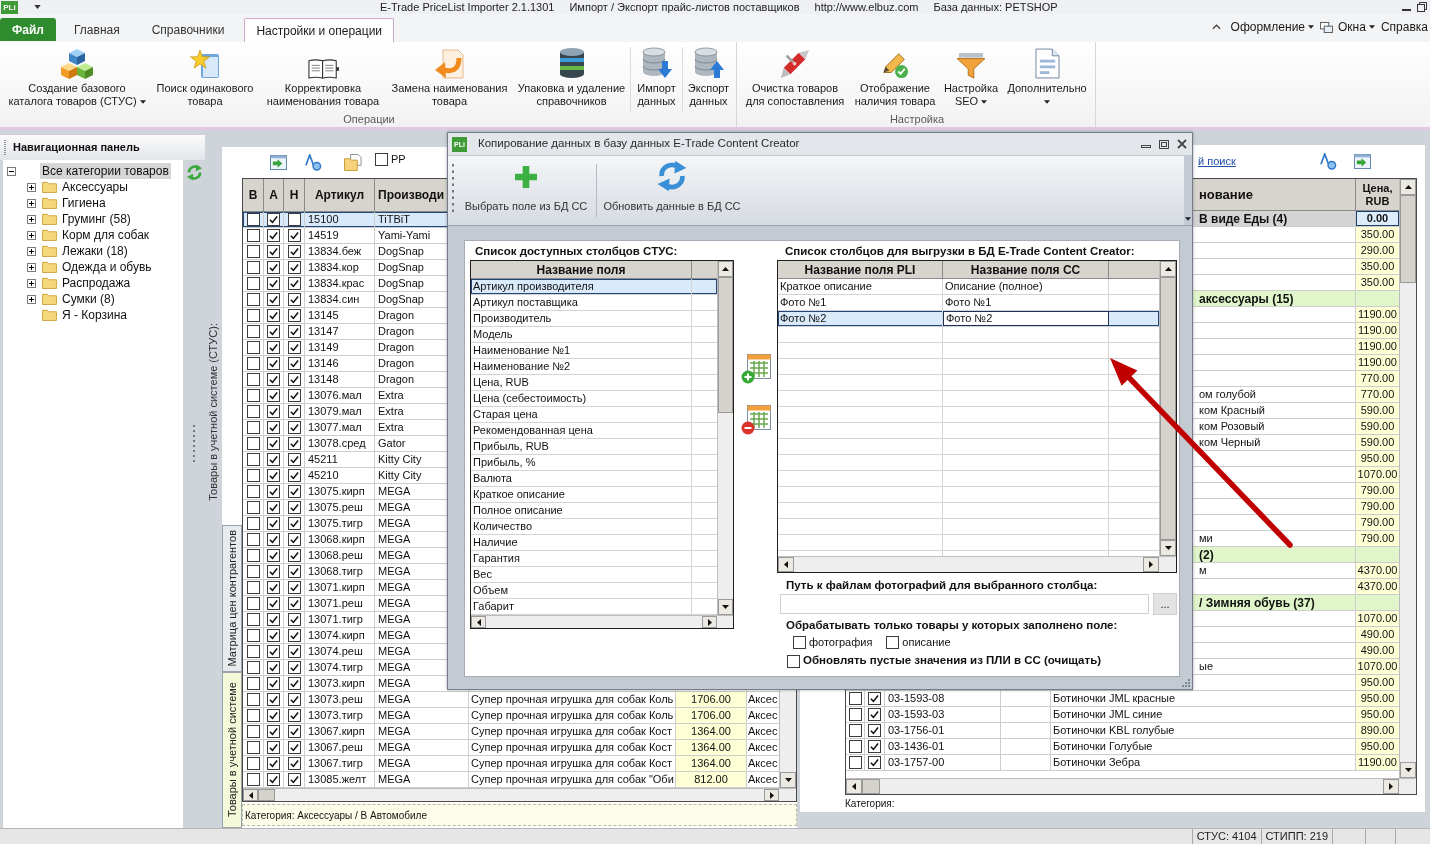 The height and width of the screenshot is (844, 1430). What do you see at coordinates (870, 804) in the screenshot?
I see `category-label: Категория:` at bounding box center [870, 804].